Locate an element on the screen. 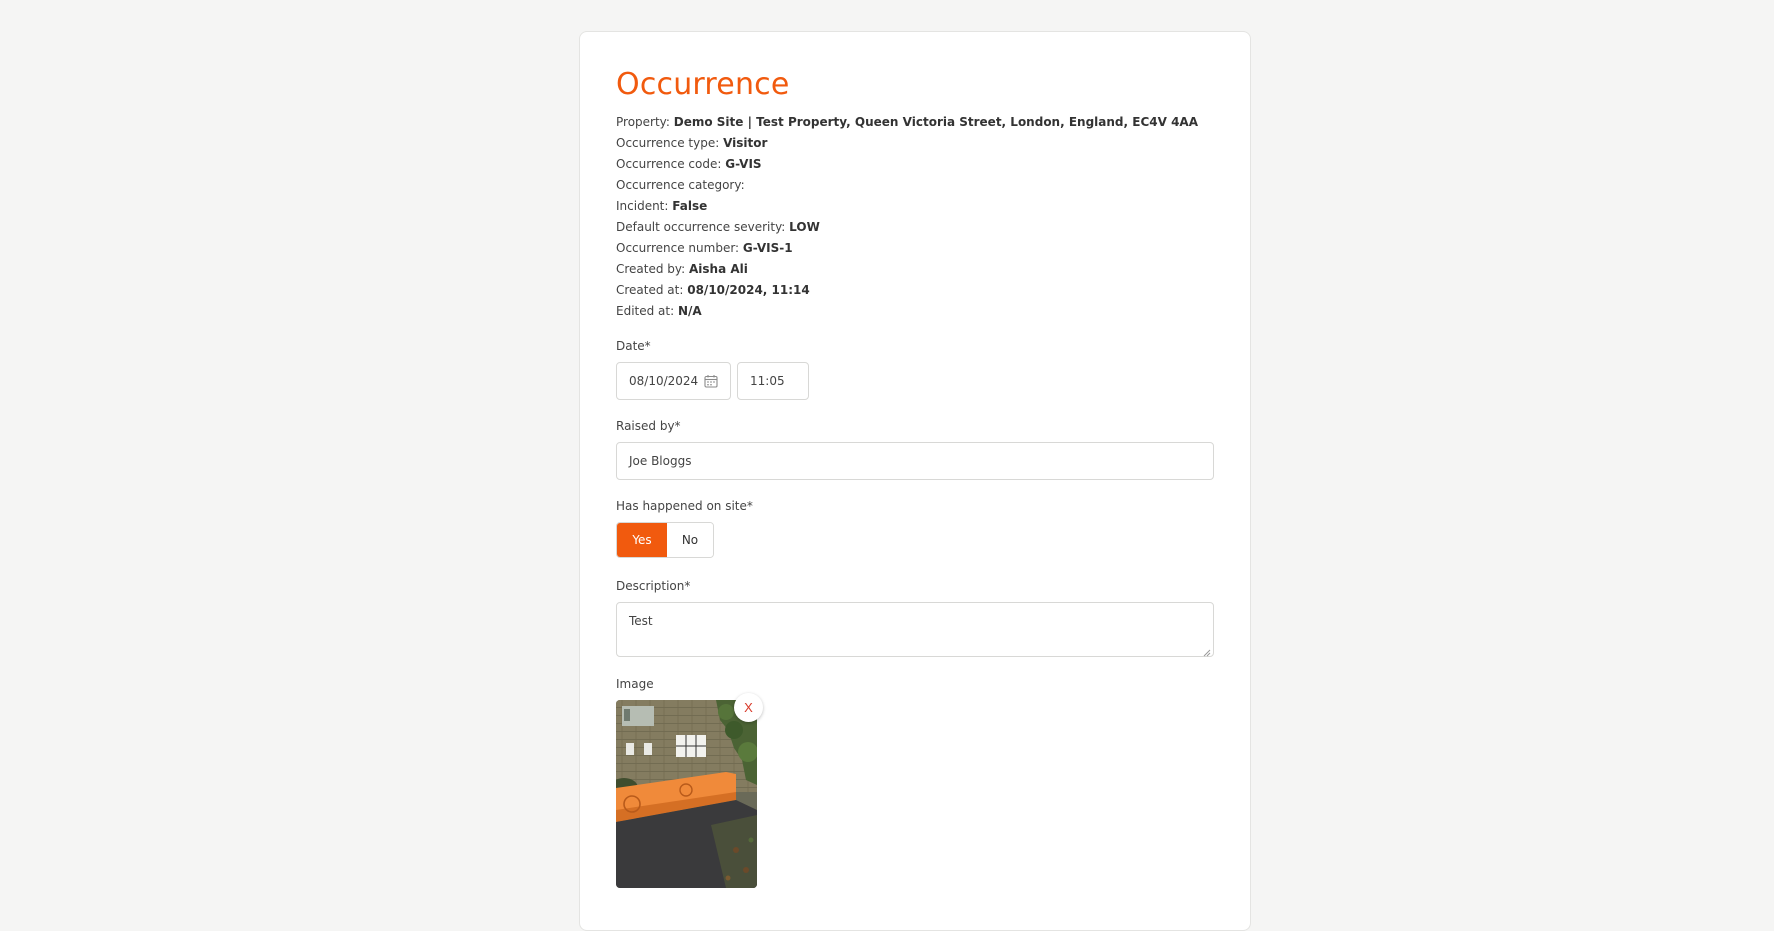 This screenshot has width=1774, height=931. calendar-icon is located at coordinates (711, 381).